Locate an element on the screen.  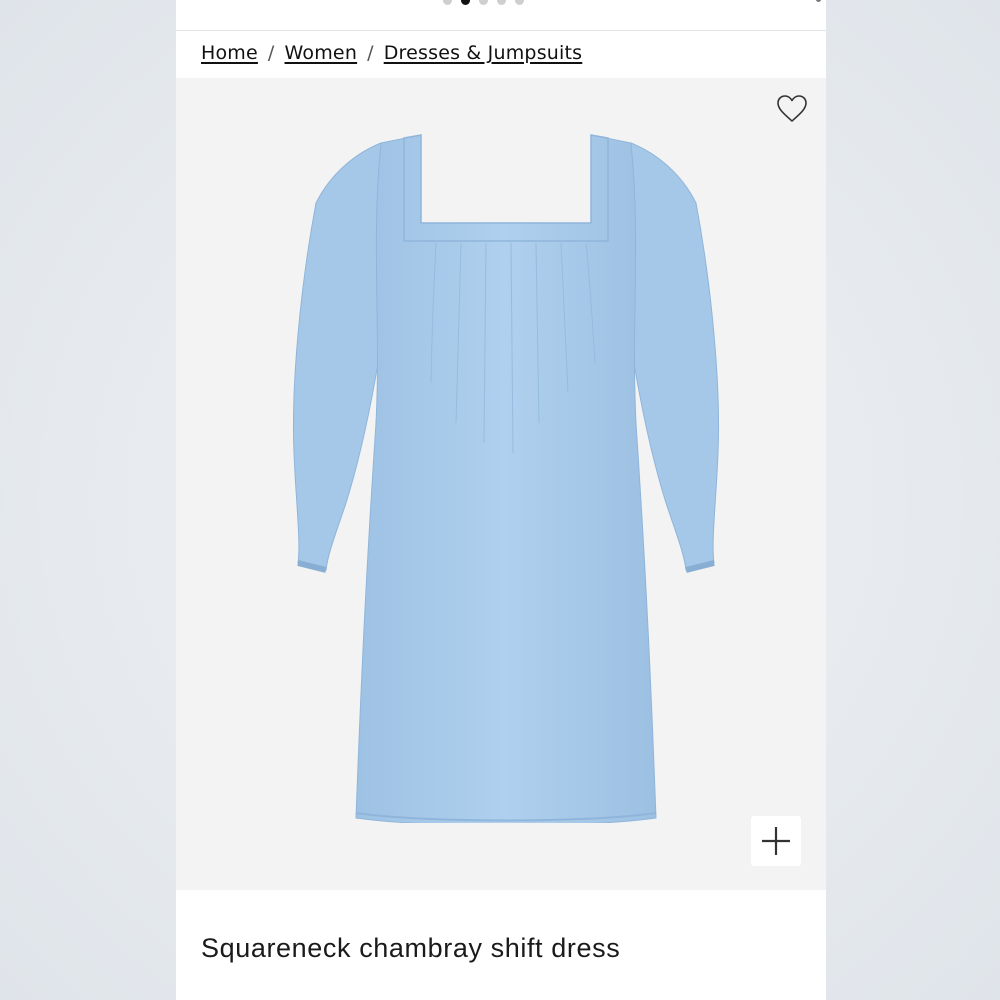
plus-icon is located at coordinates (776, 841).